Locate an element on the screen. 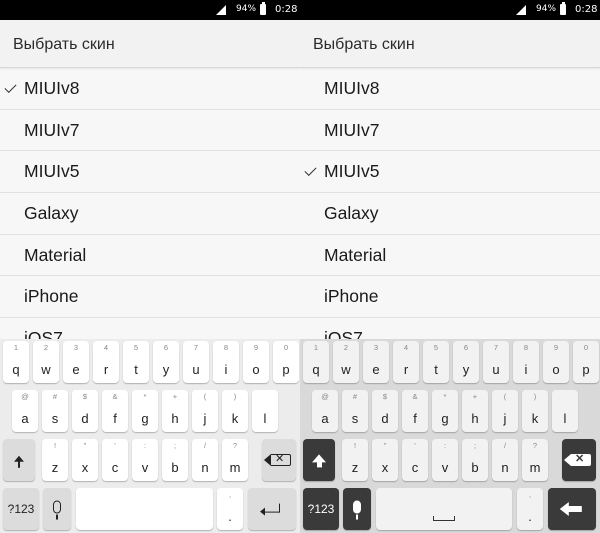  key-hint: 9 is located at coordinates (556, 347).